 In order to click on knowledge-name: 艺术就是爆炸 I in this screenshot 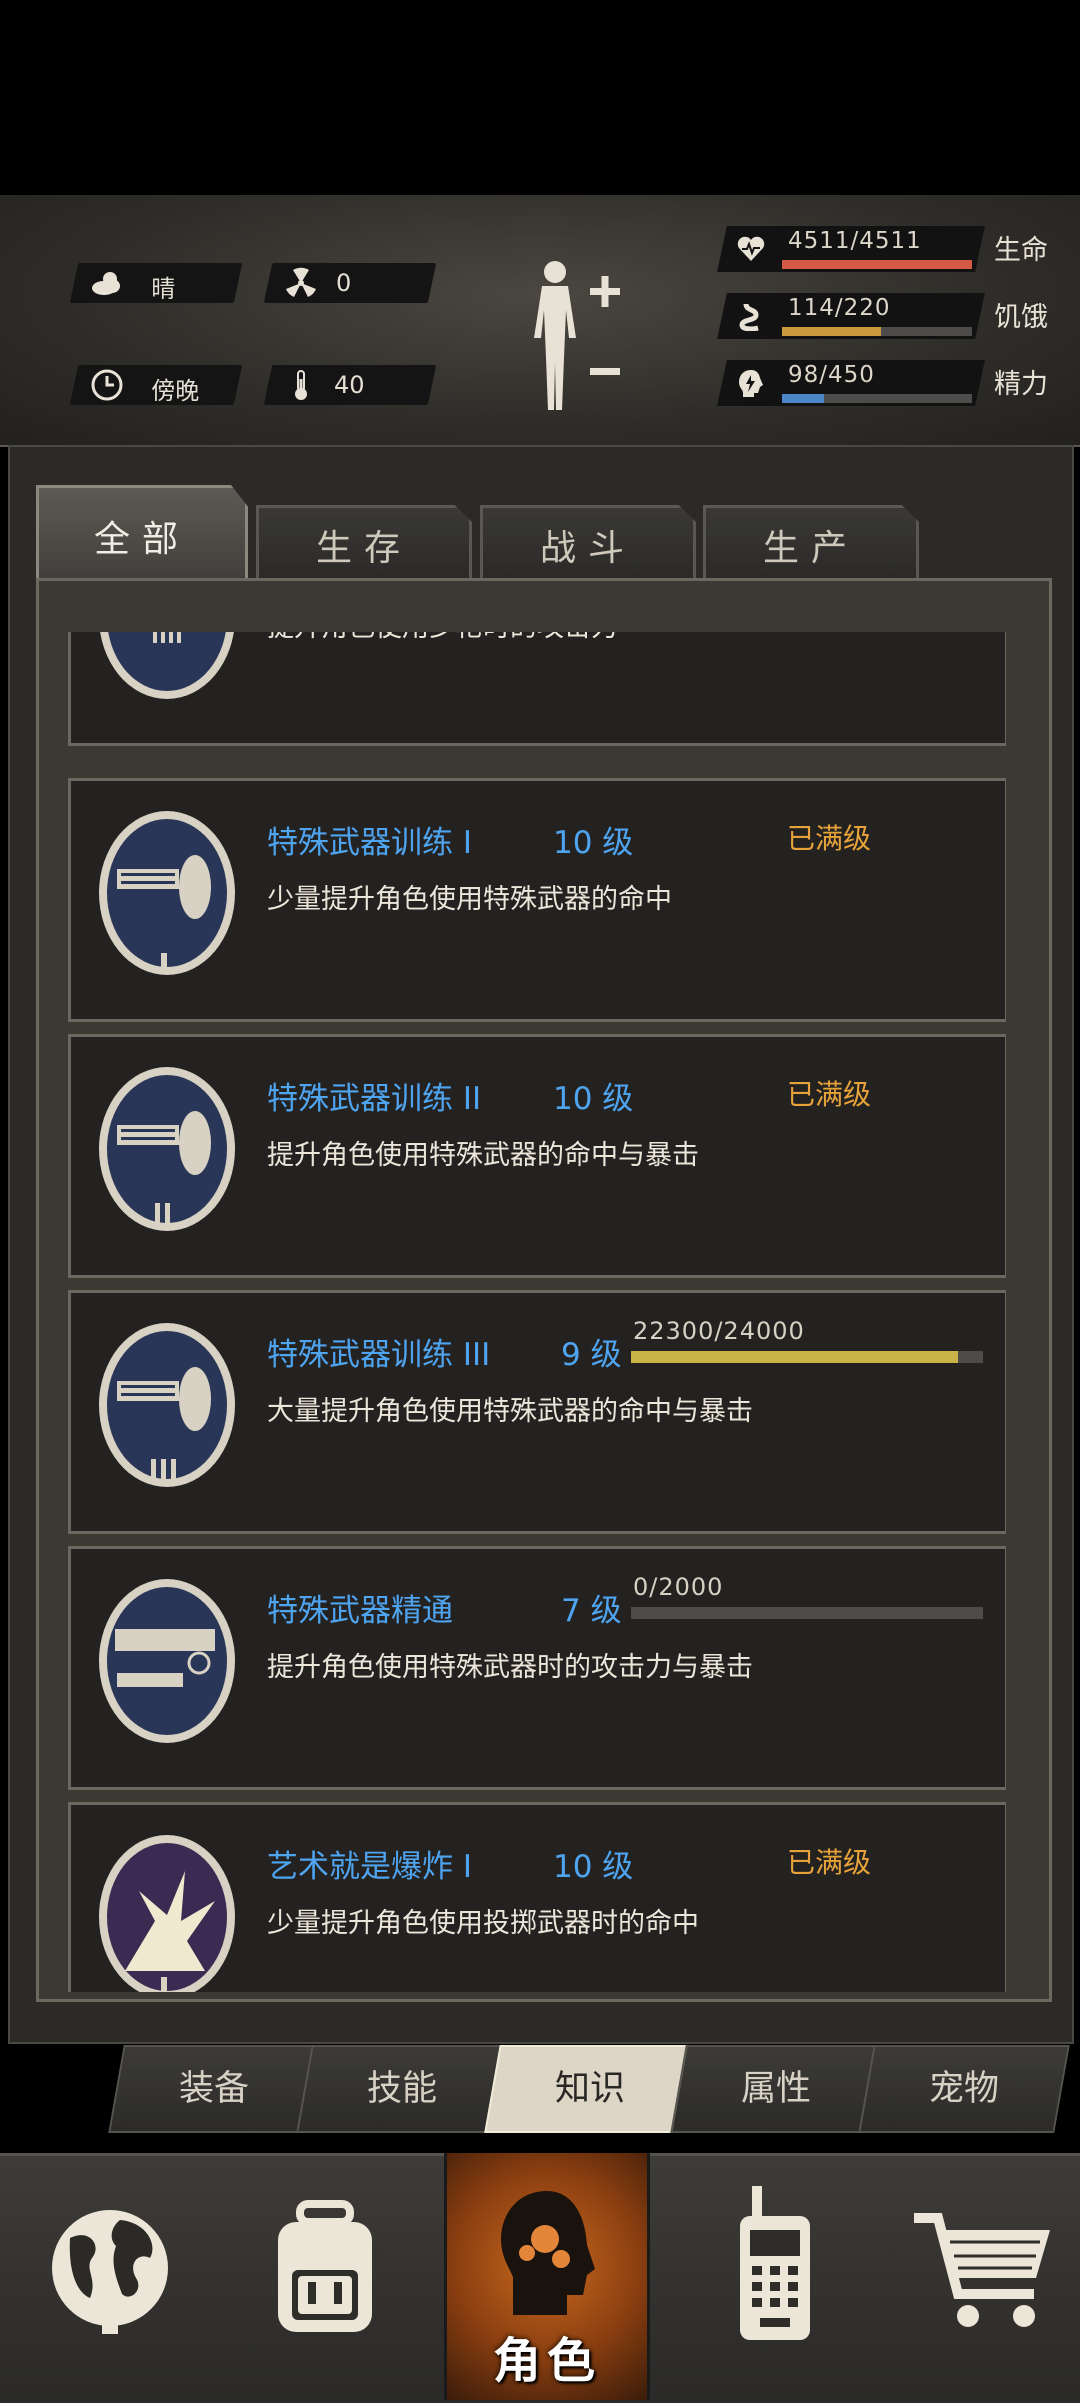, I will do `click(369, 1867)`.